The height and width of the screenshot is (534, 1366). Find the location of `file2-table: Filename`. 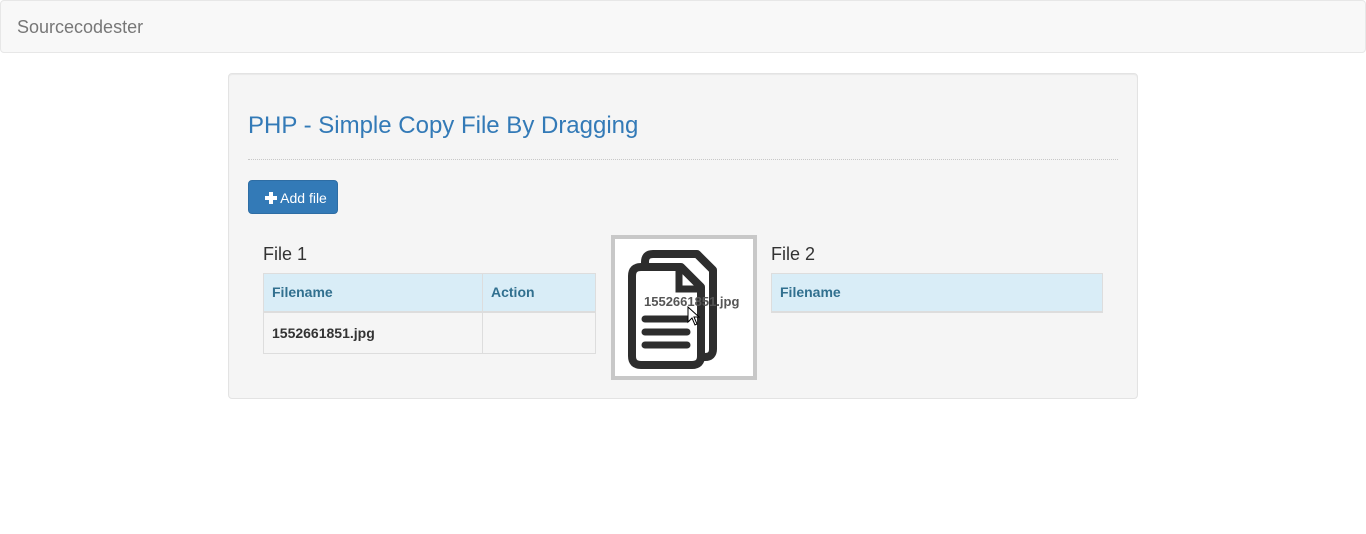

file2-table: Filename is located at coordinates (937, 293).